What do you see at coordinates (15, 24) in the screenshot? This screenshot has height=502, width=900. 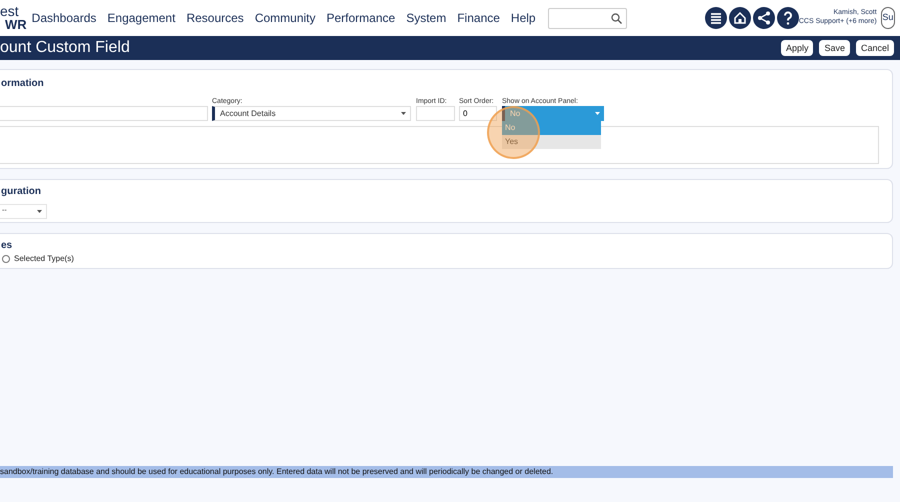 I see `logo-text: WR` at bounding box center [15, 24].